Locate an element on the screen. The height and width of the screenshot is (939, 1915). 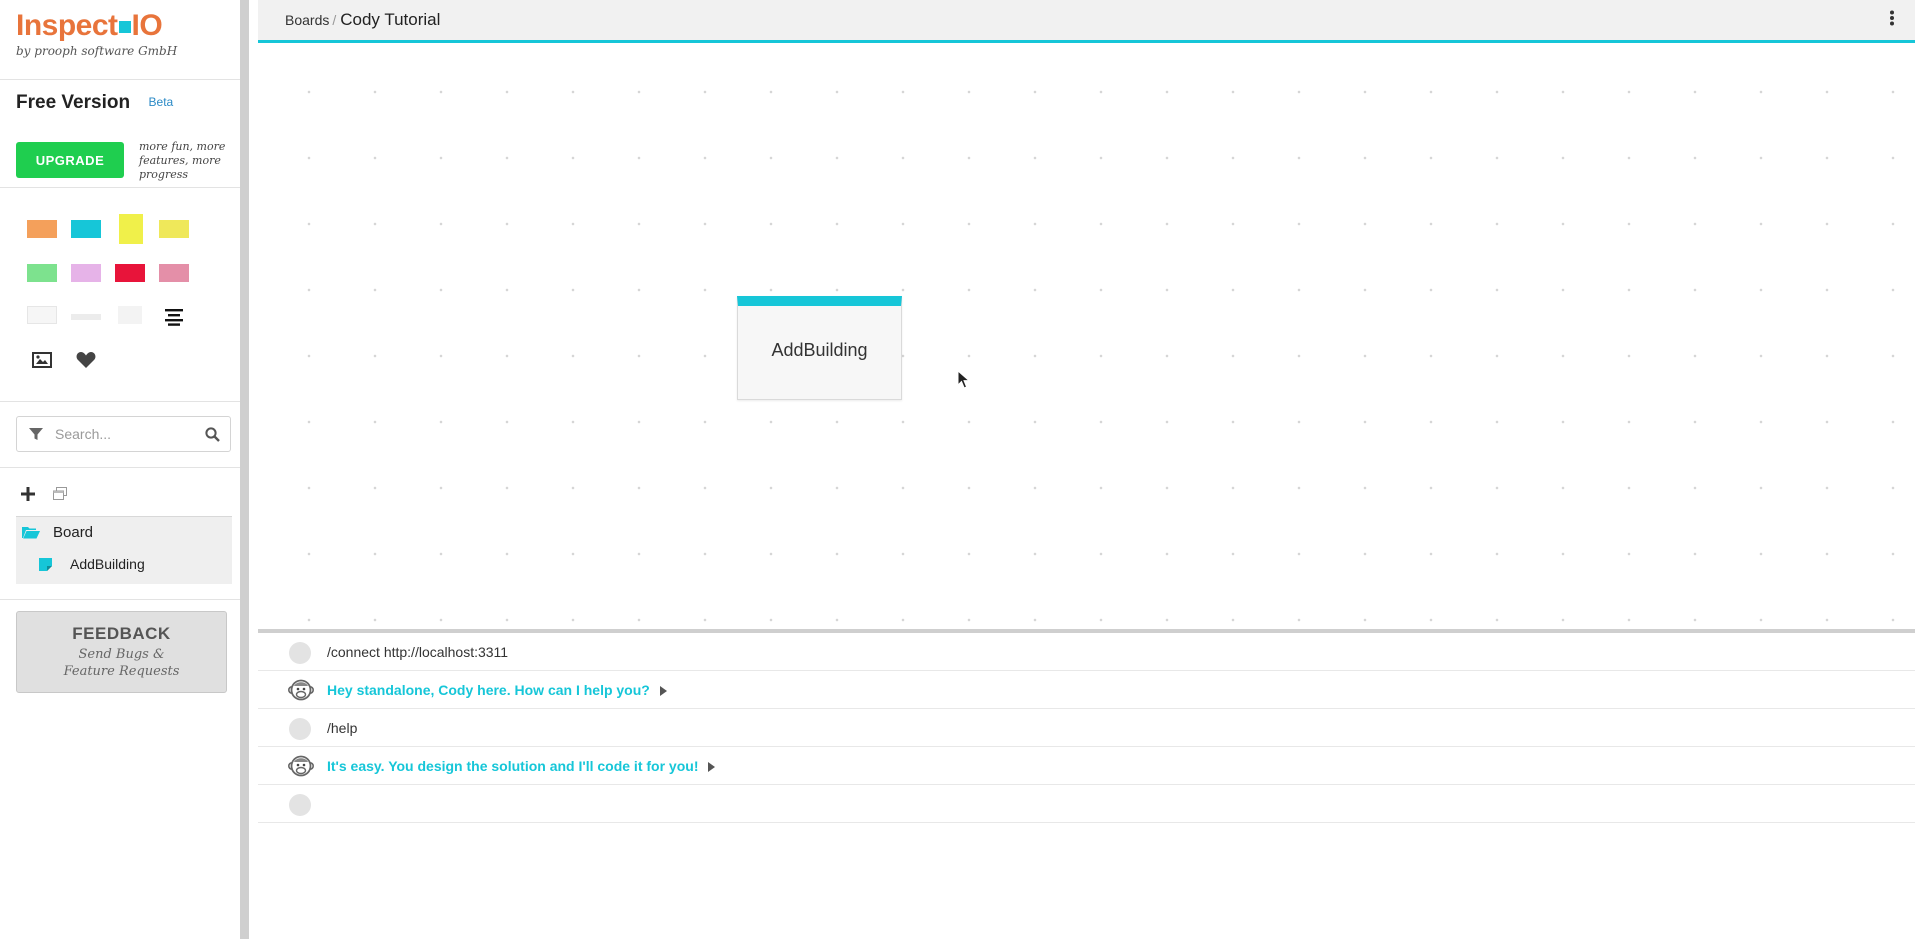
mouse-cursor-icon is located at coordinates (964, 382).